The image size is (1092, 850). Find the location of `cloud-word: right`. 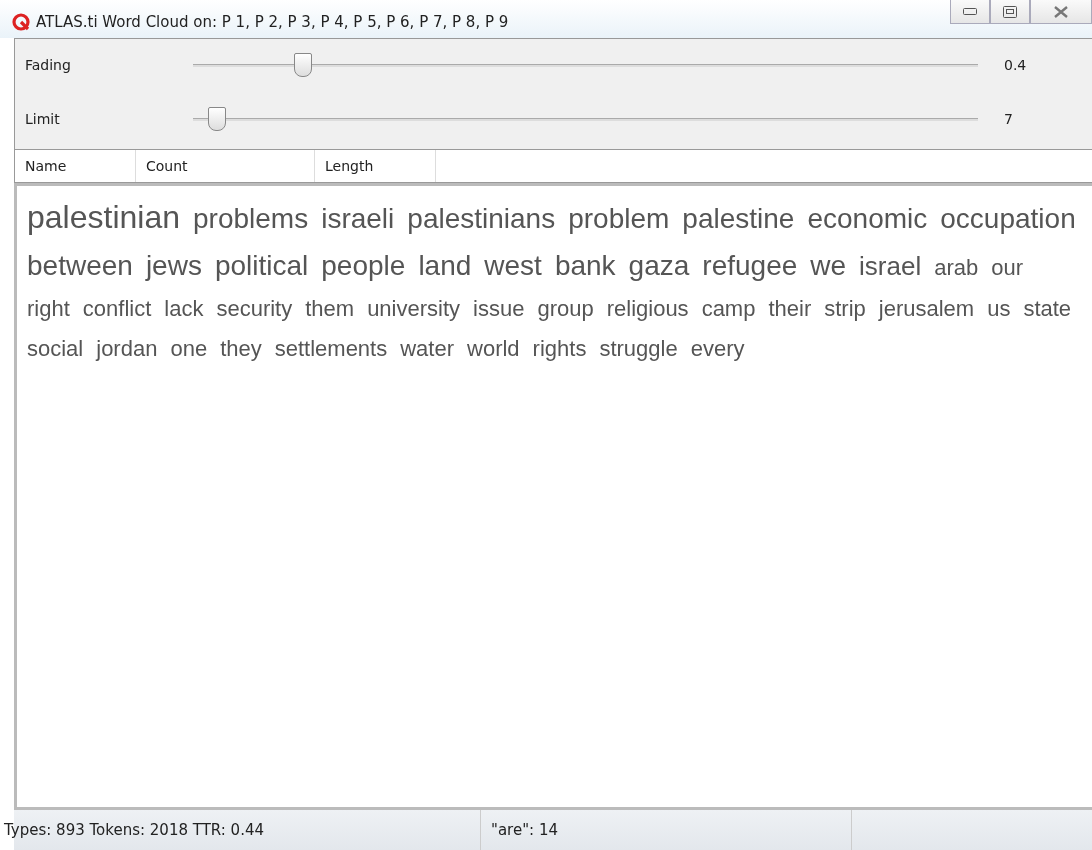

cloud-word: right is located at coordinates (48, 309).